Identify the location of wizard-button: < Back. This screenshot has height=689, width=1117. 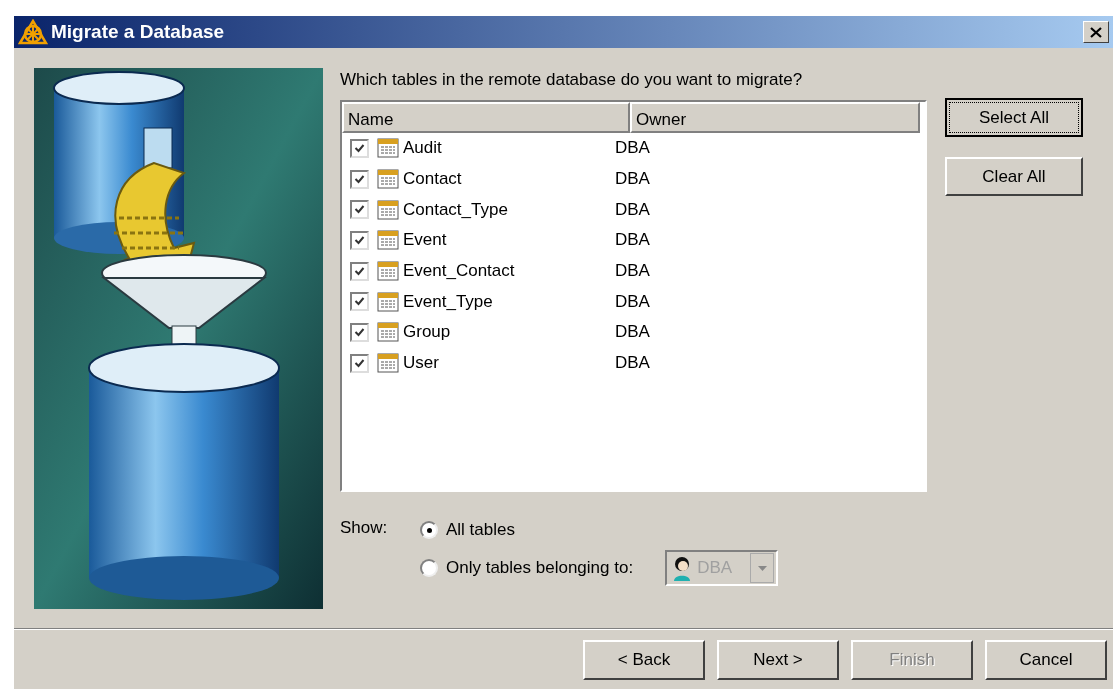
(644, 660).